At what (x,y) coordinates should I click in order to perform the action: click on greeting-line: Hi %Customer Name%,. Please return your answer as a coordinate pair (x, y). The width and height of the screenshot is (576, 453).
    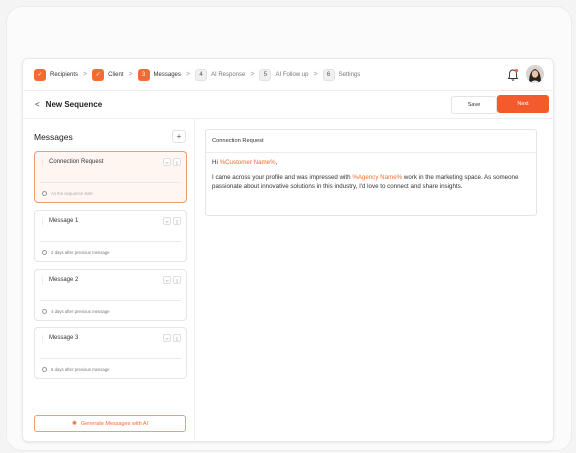
    Looking at the image, I should click on (371, 163).